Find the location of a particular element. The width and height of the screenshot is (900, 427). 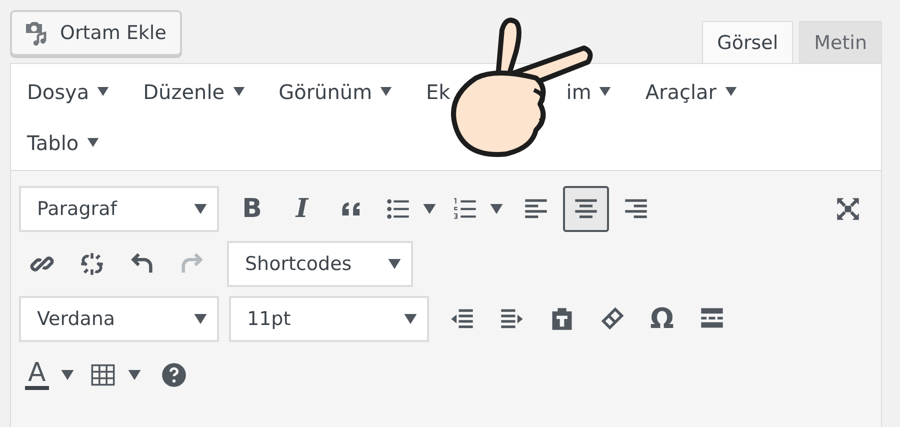

add-media-button: Ortam Ekle is located at coordinates (96, 33).